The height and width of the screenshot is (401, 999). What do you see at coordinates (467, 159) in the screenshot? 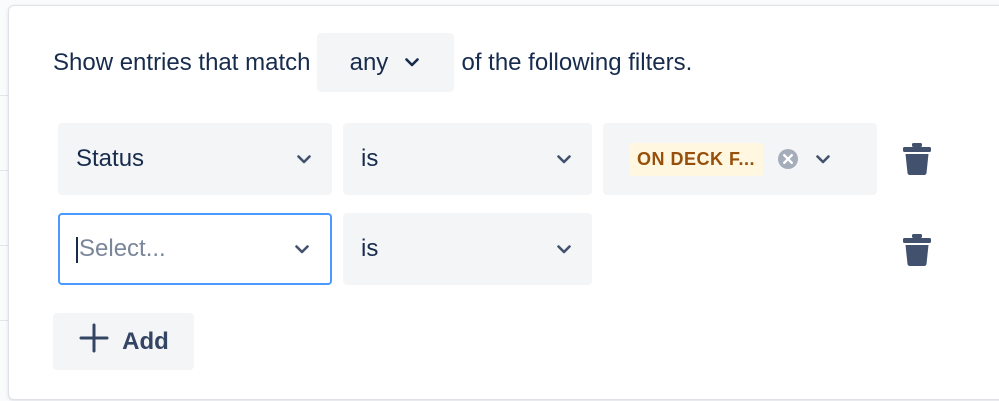
I see `filter-1-operator-select: is` at bounding box center [467, 159].